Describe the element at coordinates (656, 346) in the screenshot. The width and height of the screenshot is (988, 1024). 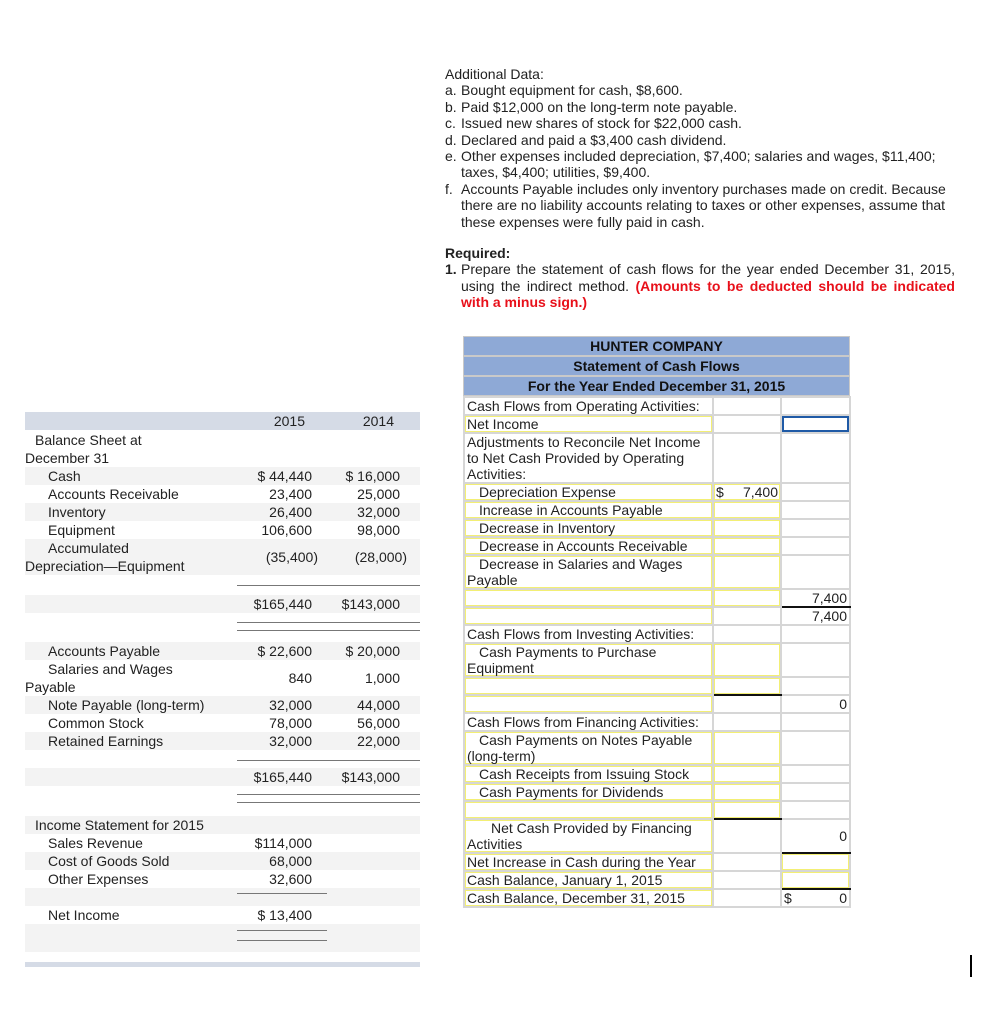
I see `cf-company: HUNTER COMPANY` at that location.